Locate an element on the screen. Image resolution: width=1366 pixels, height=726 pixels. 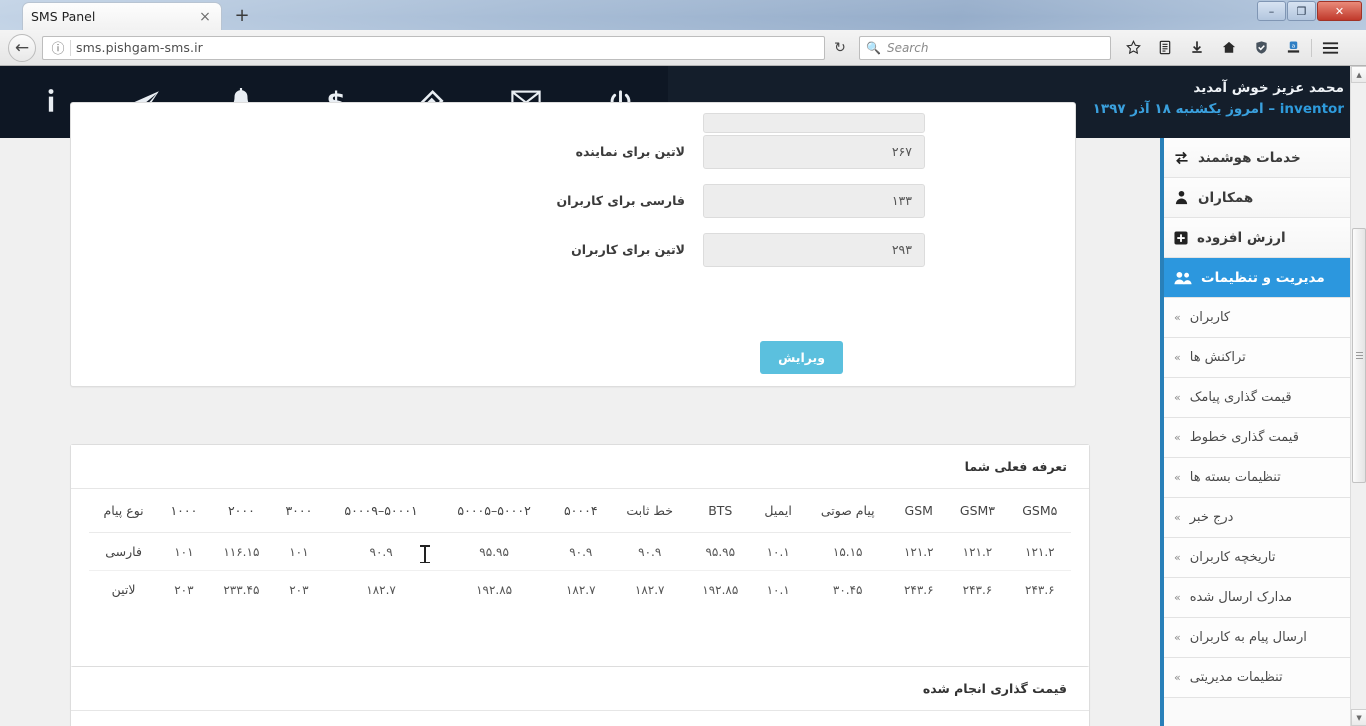
new-tab-button: + is located at coordinates (242, 17).